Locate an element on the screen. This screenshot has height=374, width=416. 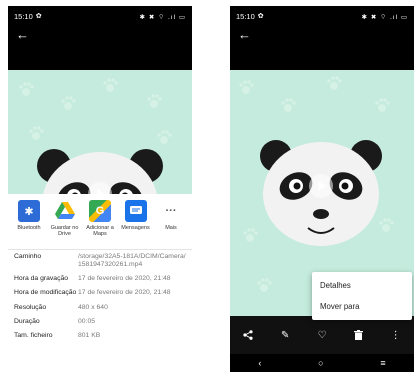
info-row-size: Tam. ficheiro 801 KB is located at coordinates (100, 336).